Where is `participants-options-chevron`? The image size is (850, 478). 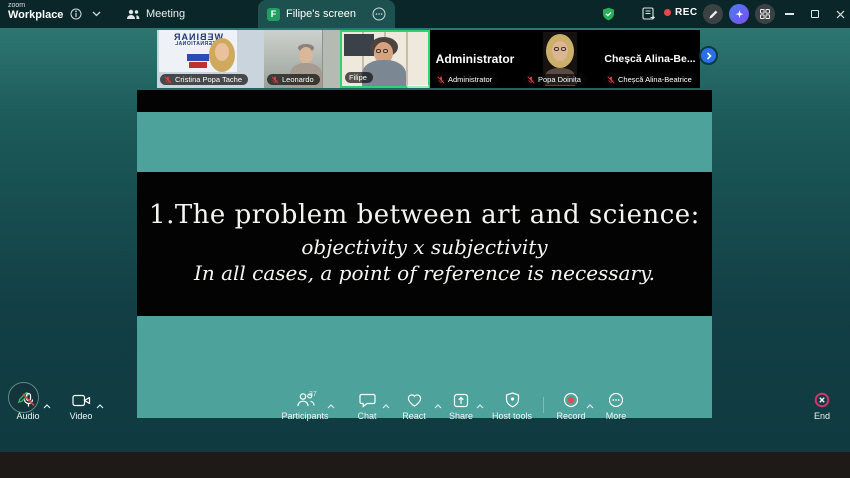
participants-options-chevron is located at coordinates (331, 405).